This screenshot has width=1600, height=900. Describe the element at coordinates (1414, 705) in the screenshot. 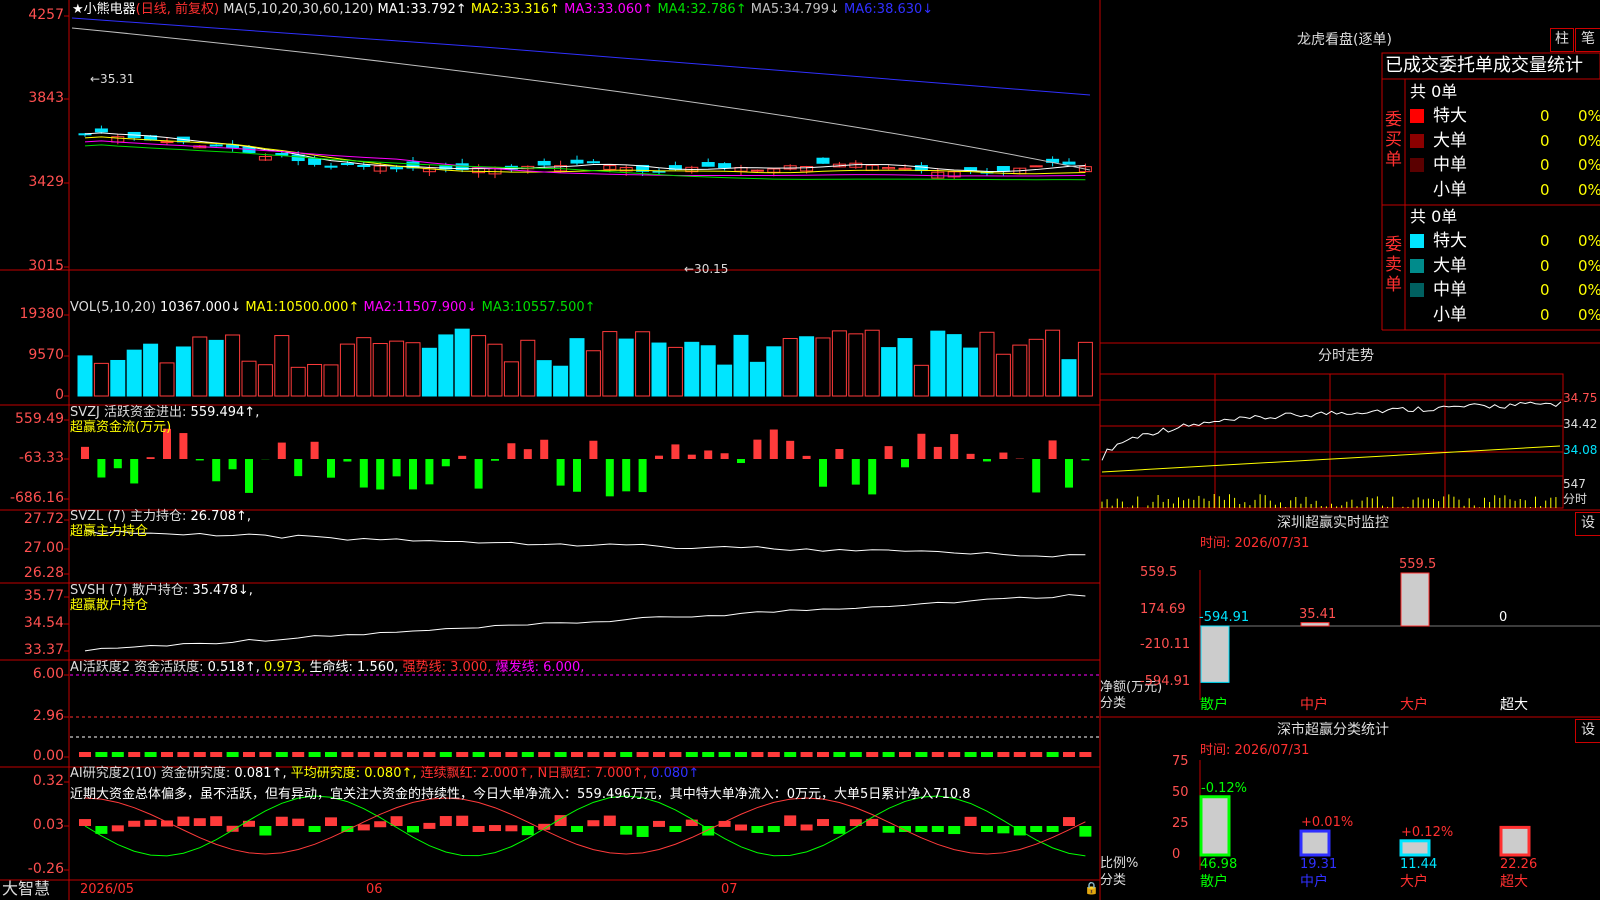

I see `monitor-cat-2: 大户` at that location.